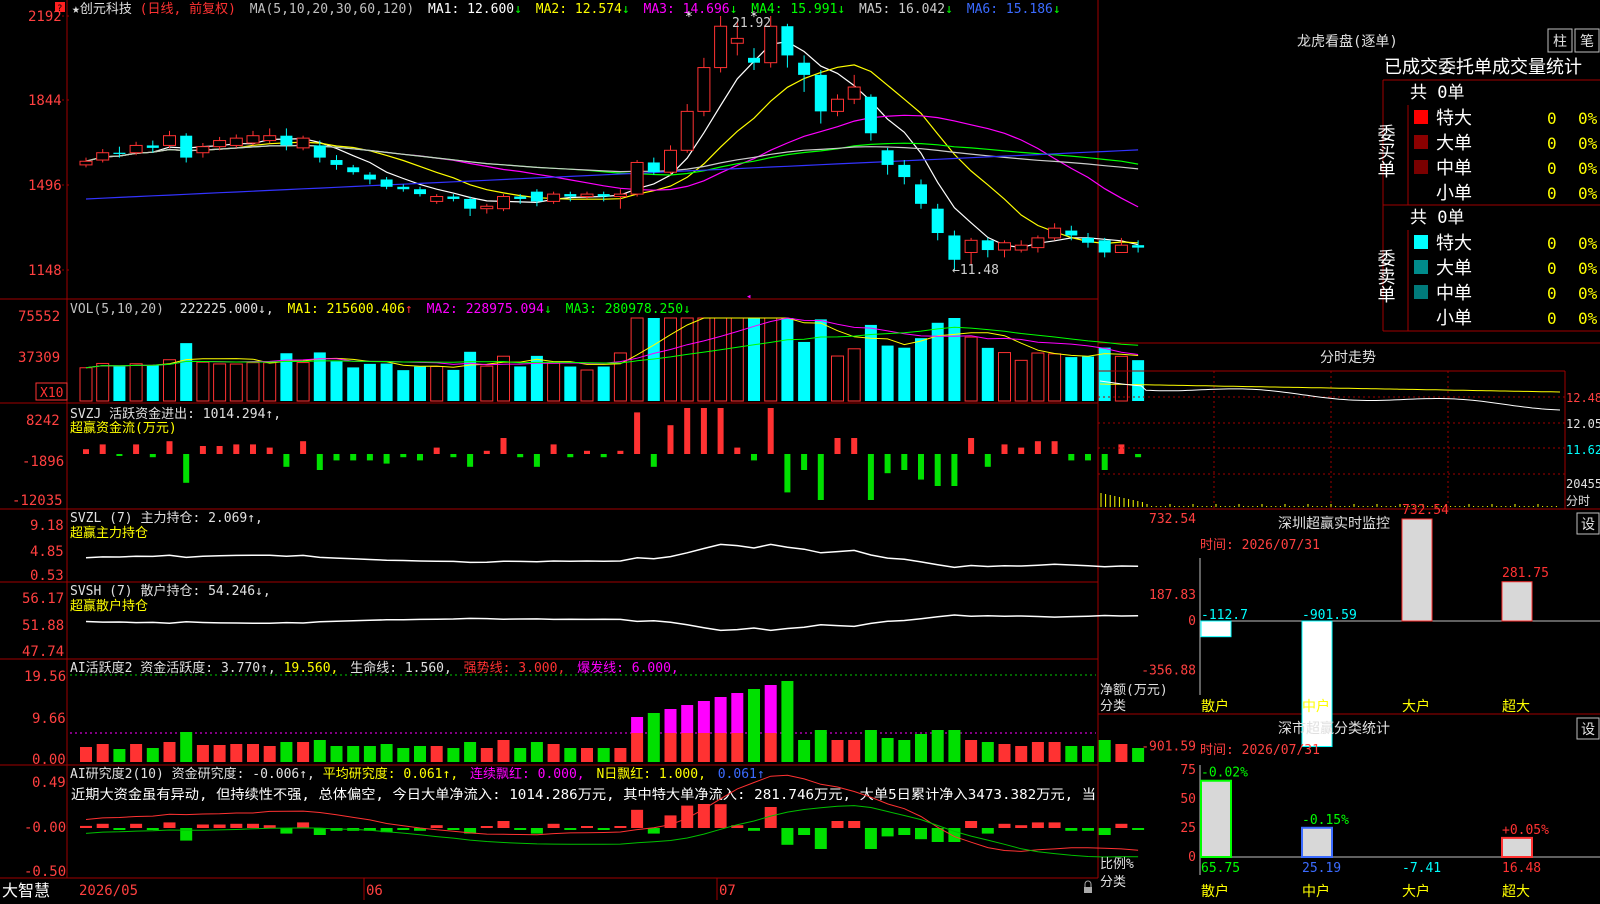 This screenshot has width=1600, height=904. I want to click on intraday-volume: 20455, so click(1583, 484).